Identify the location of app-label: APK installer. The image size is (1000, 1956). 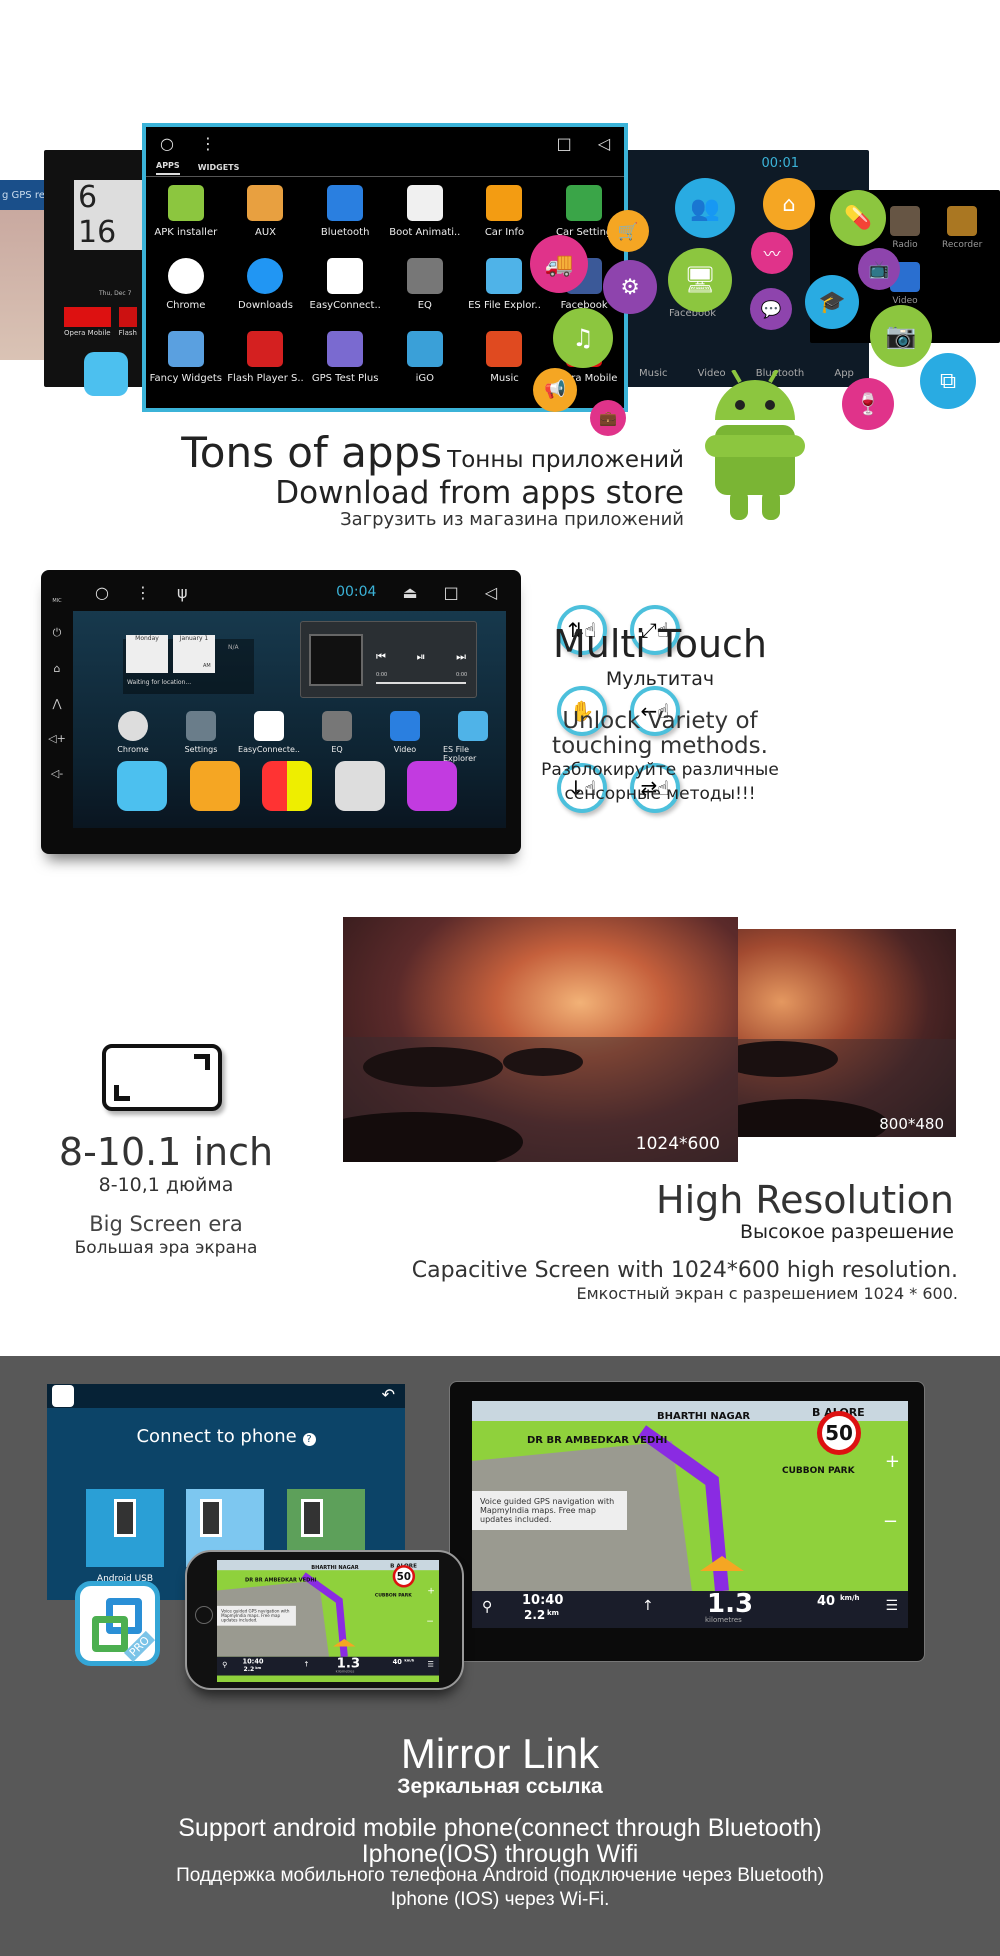
(186, 232).